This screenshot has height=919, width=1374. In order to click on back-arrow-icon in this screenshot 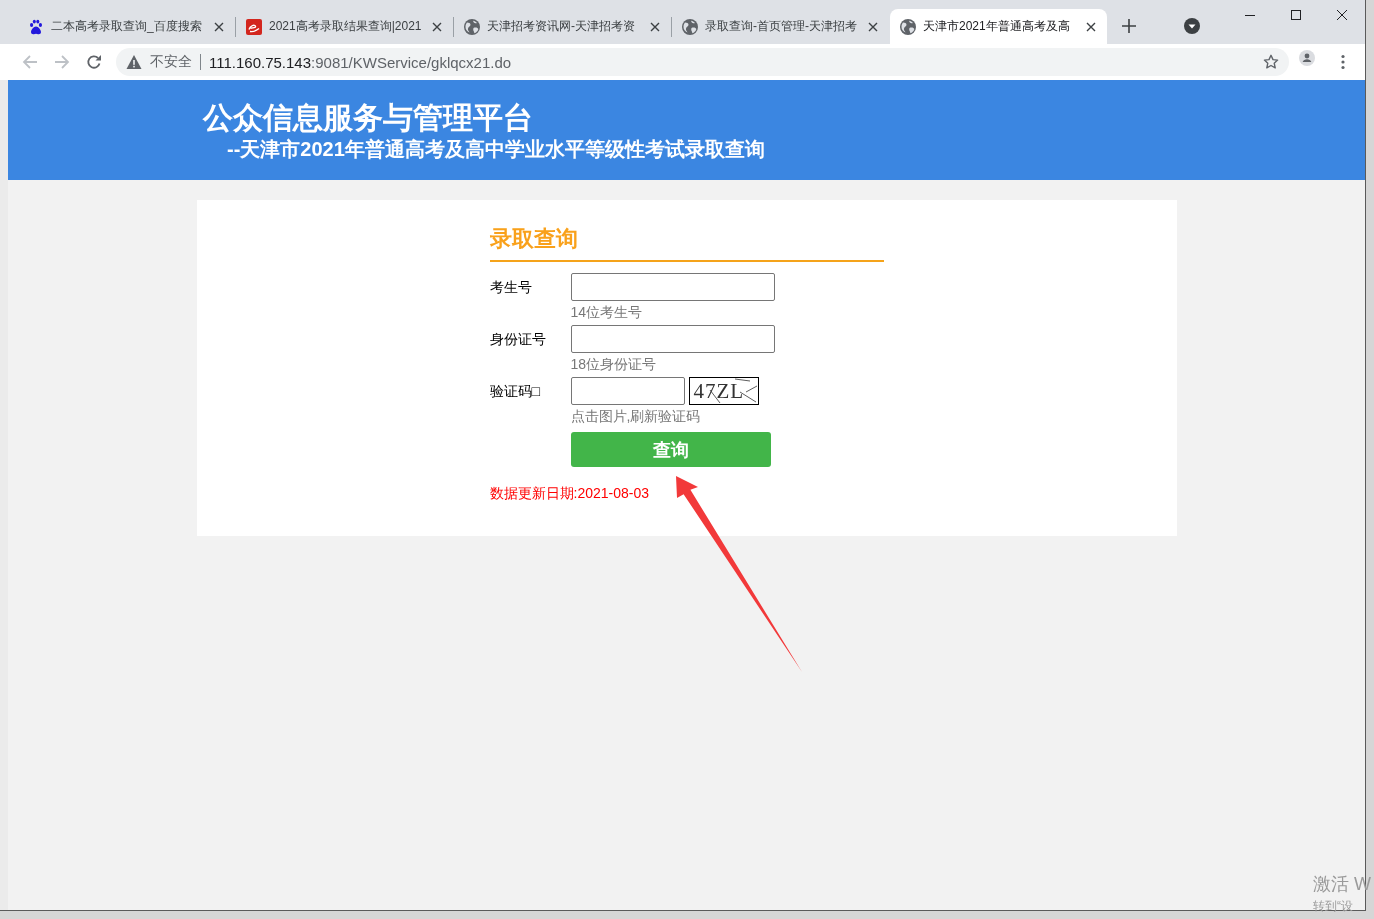, I will do `click(30, 62)`.